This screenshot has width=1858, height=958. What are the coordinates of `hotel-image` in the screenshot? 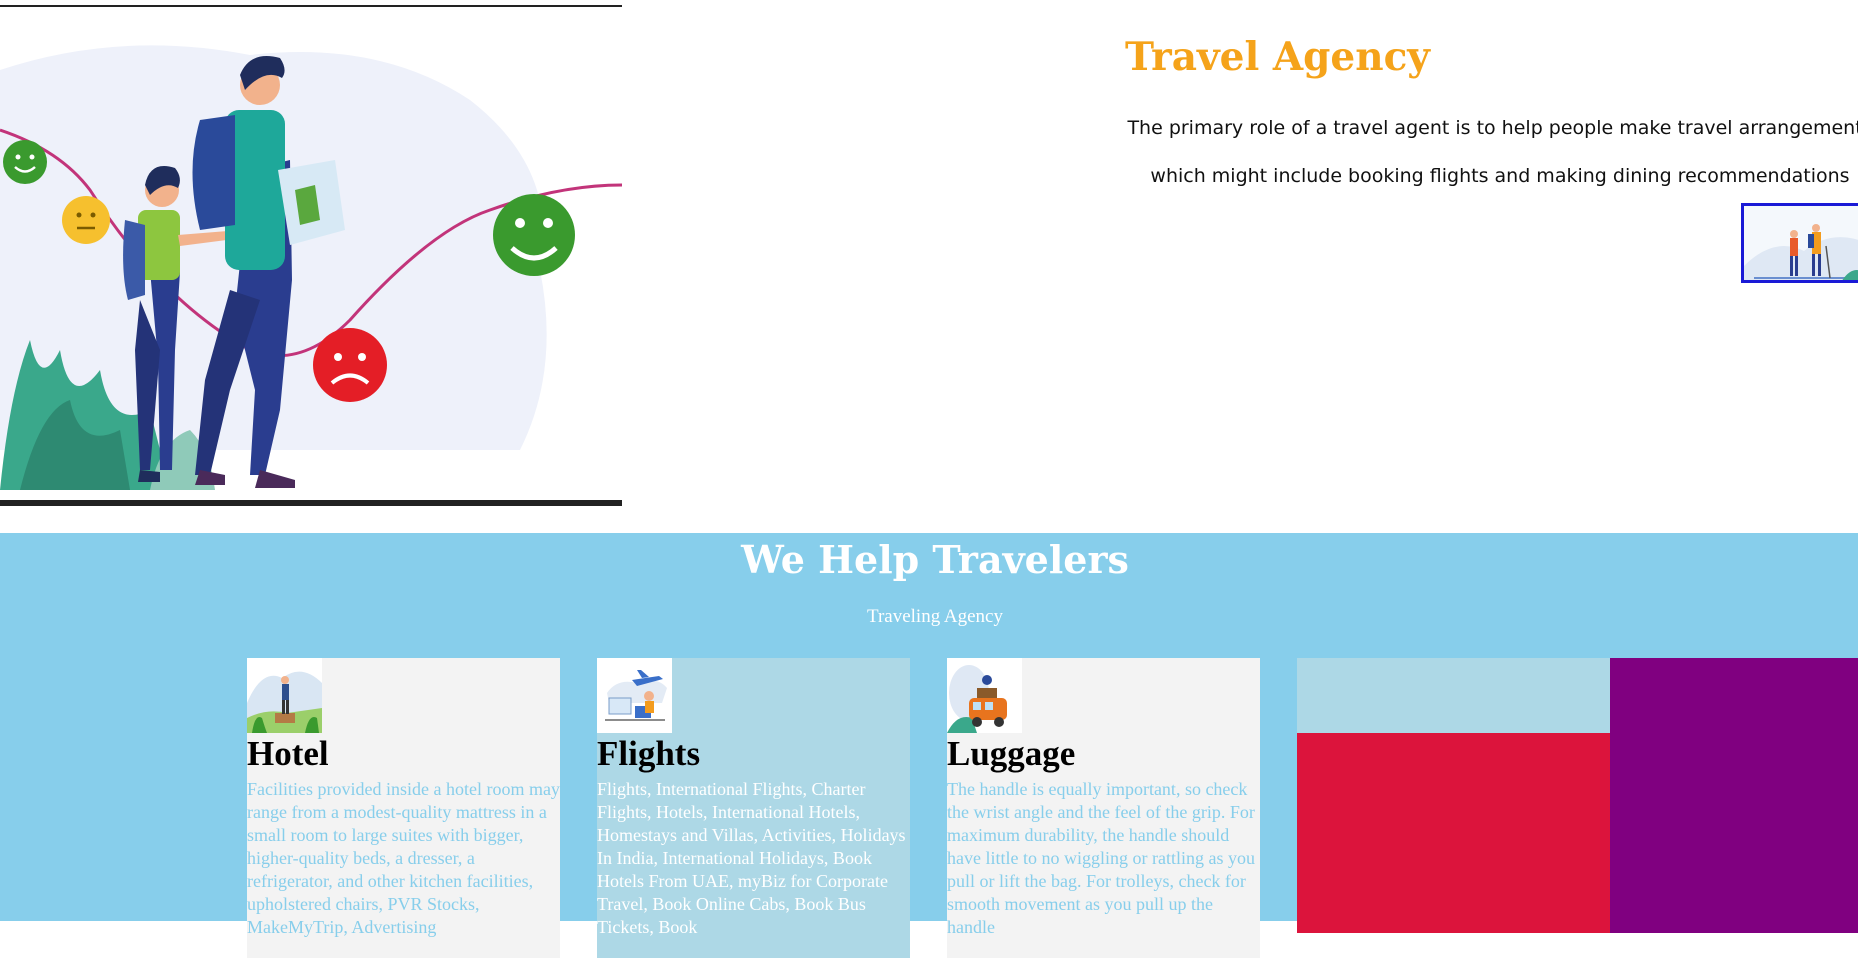 It's located at (284, 695).